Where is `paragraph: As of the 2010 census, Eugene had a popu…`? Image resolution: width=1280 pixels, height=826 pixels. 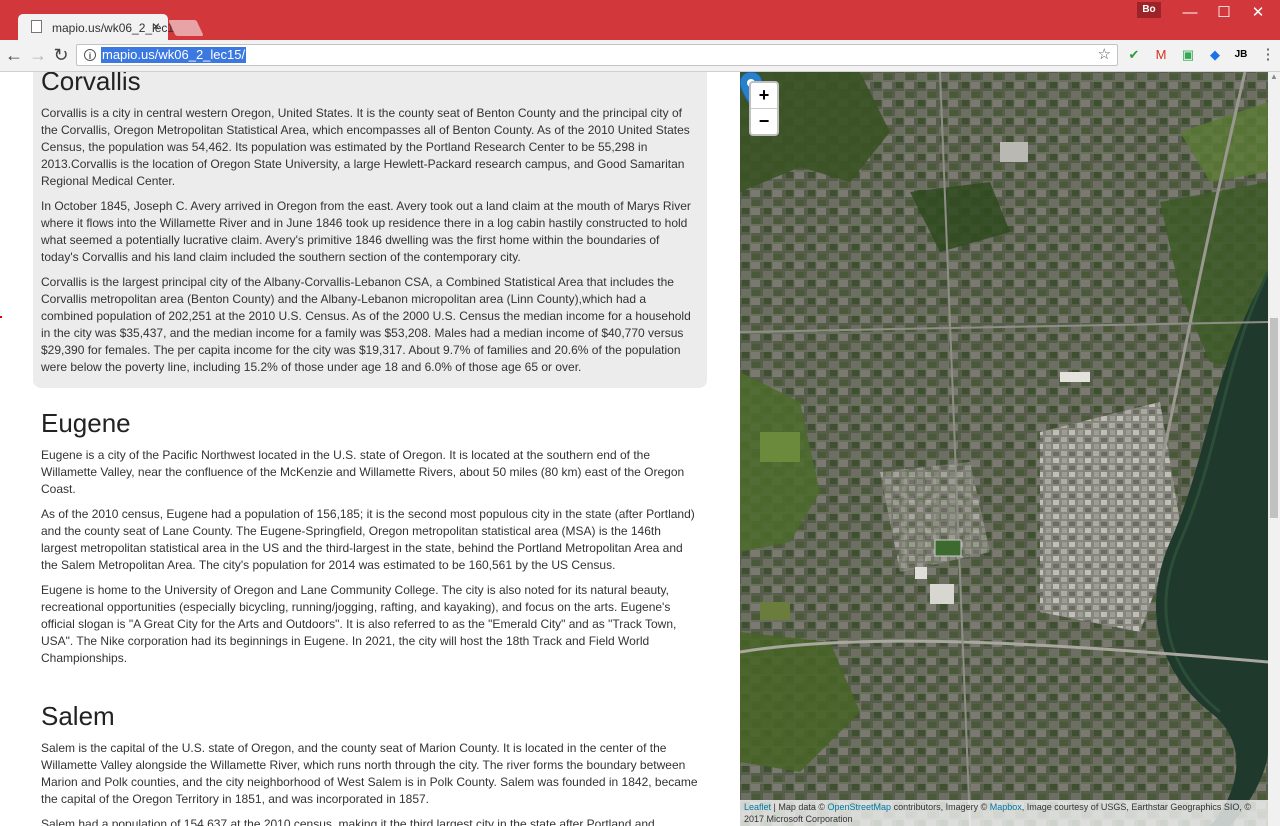 paragraph: As of the 2010 census, Eugene had a popu… is located at coordinates (368, 539).